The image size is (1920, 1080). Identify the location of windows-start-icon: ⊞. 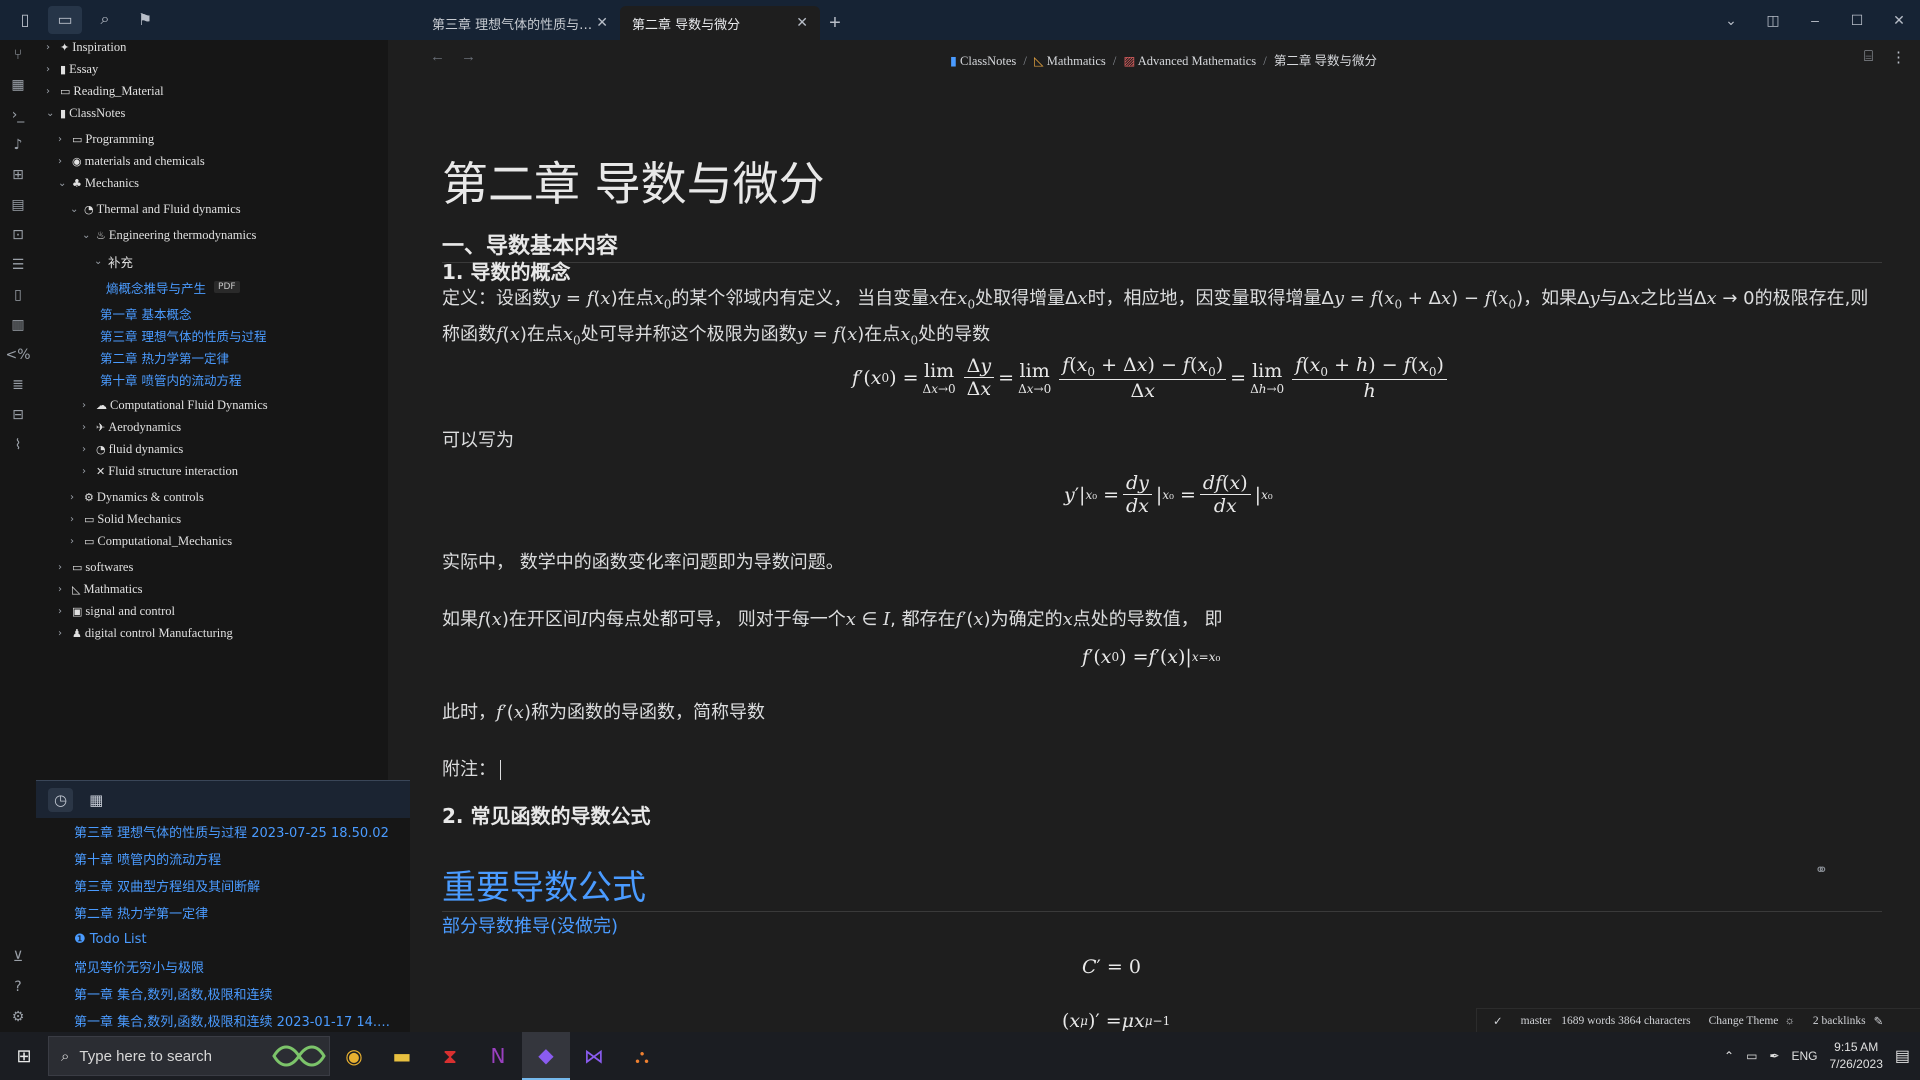
(24, 1056).